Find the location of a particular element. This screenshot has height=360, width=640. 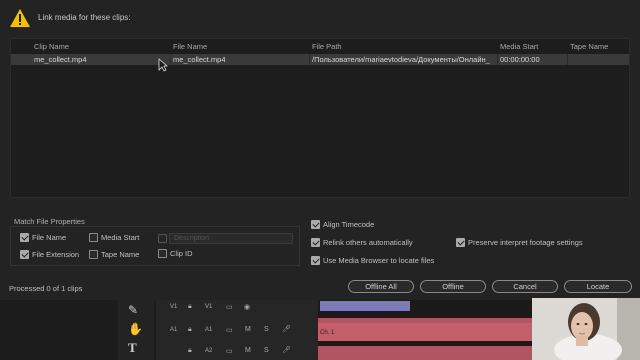

match-file-properties-title: Match File Properties is located at coordinates (49, 221).